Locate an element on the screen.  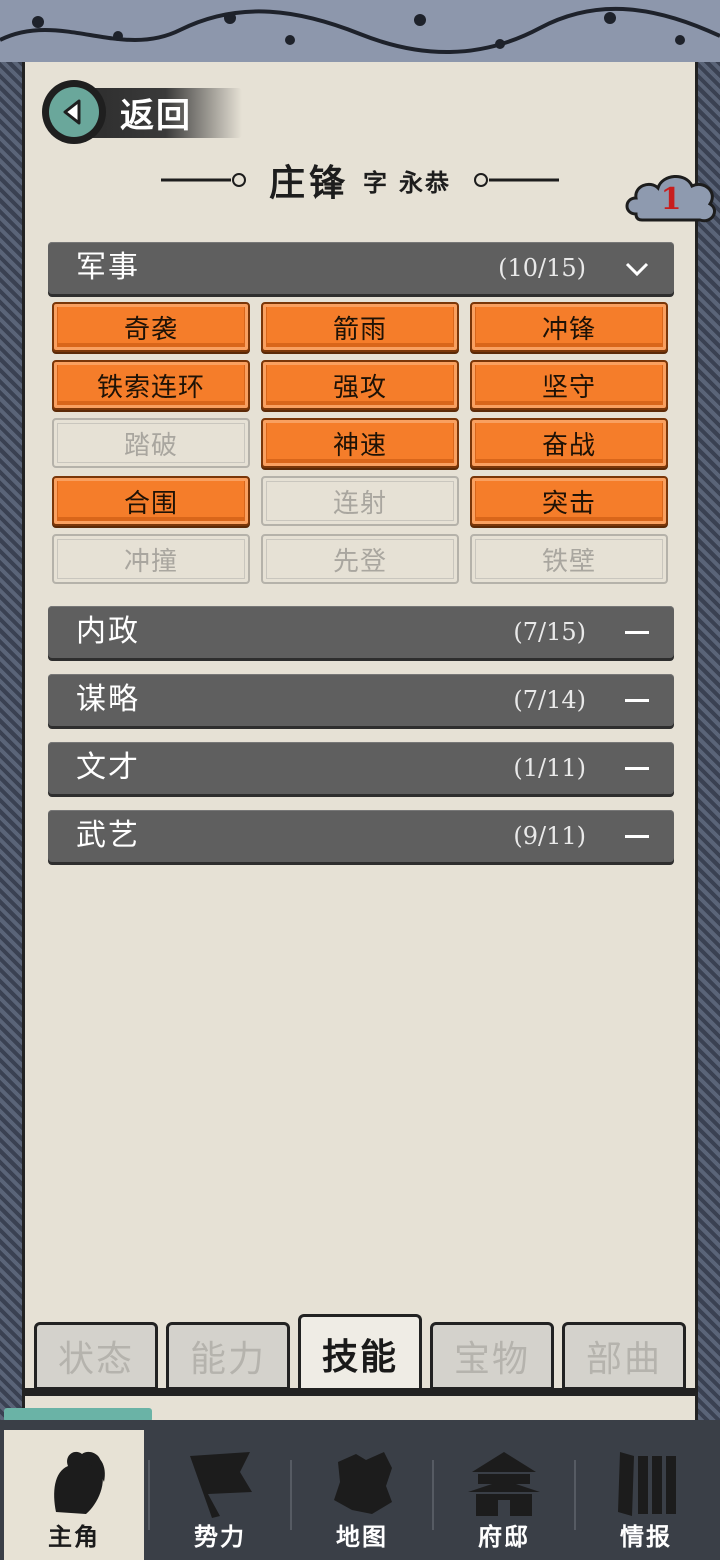
tab-skills: 技能 is located at coordinates (360, 1352).